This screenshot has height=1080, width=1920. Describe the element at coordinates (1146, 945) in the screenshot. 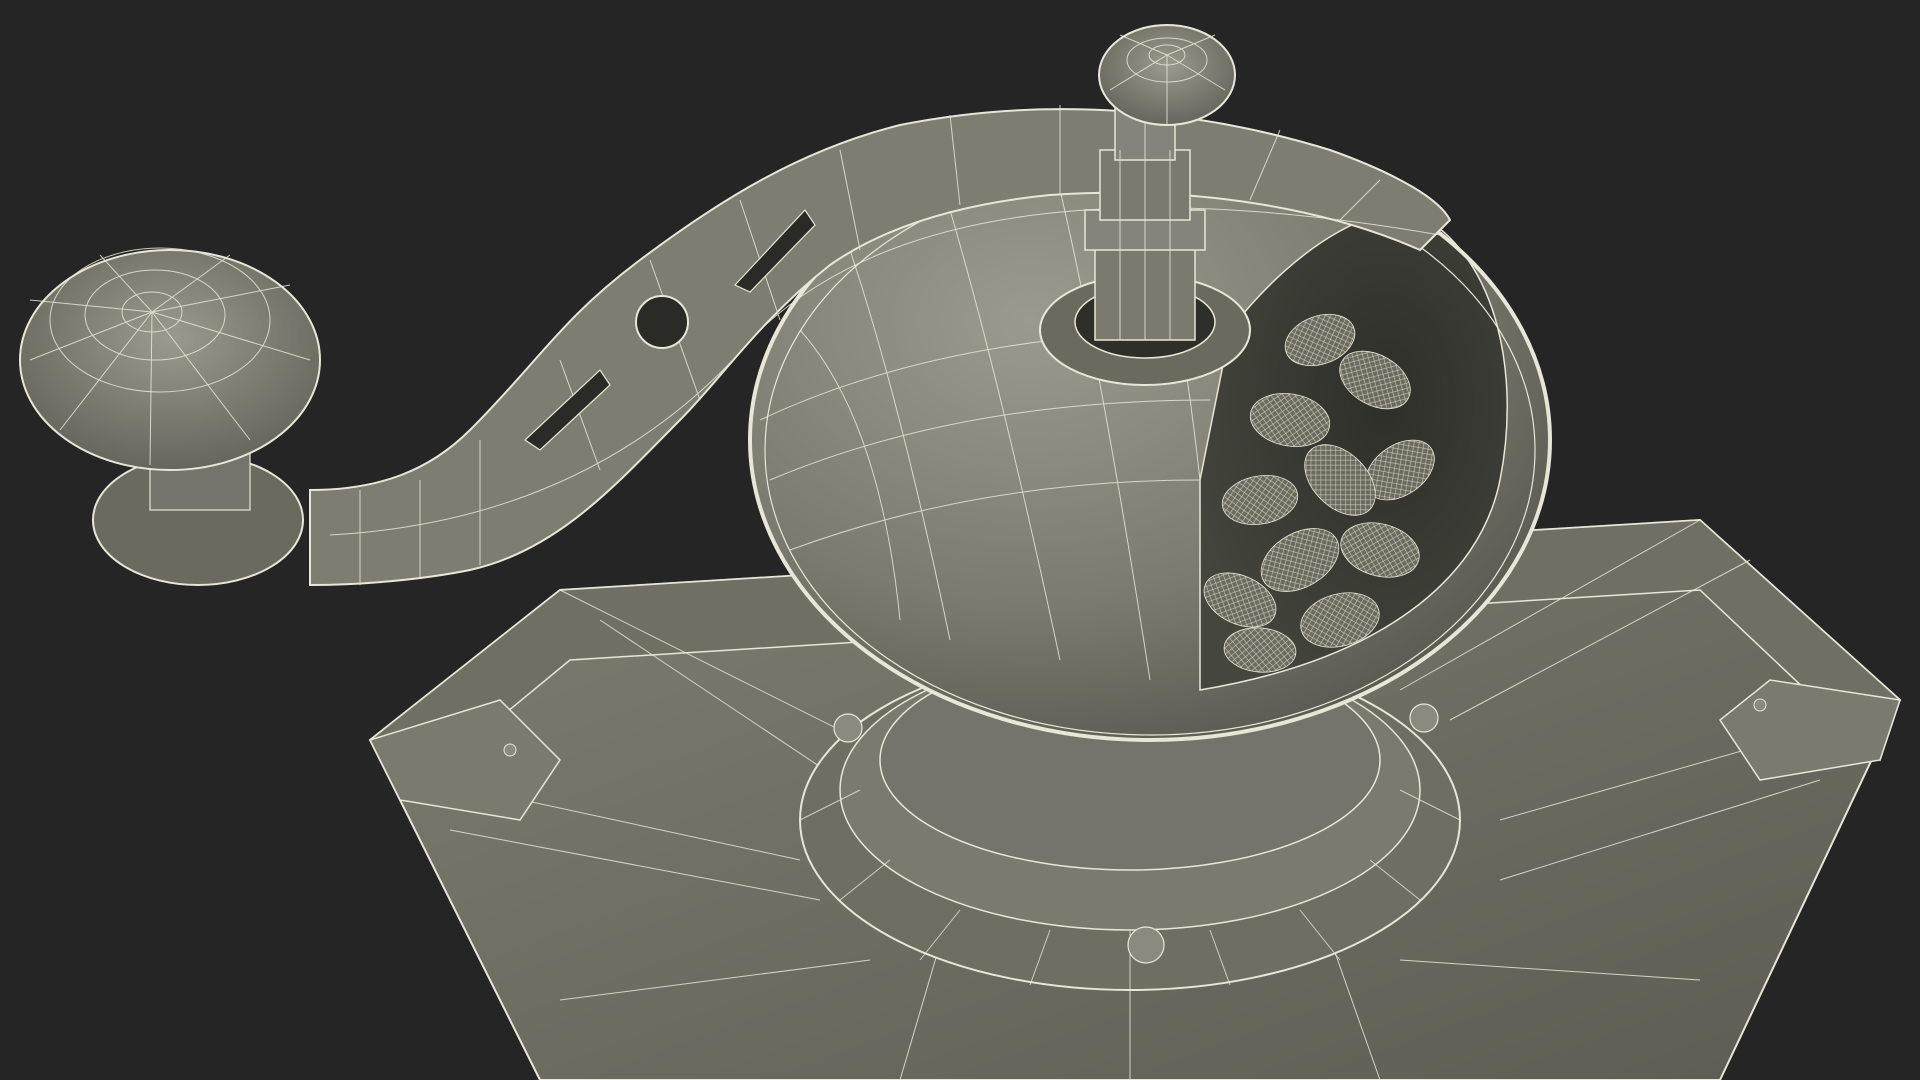

I see `screw-front` at that location.